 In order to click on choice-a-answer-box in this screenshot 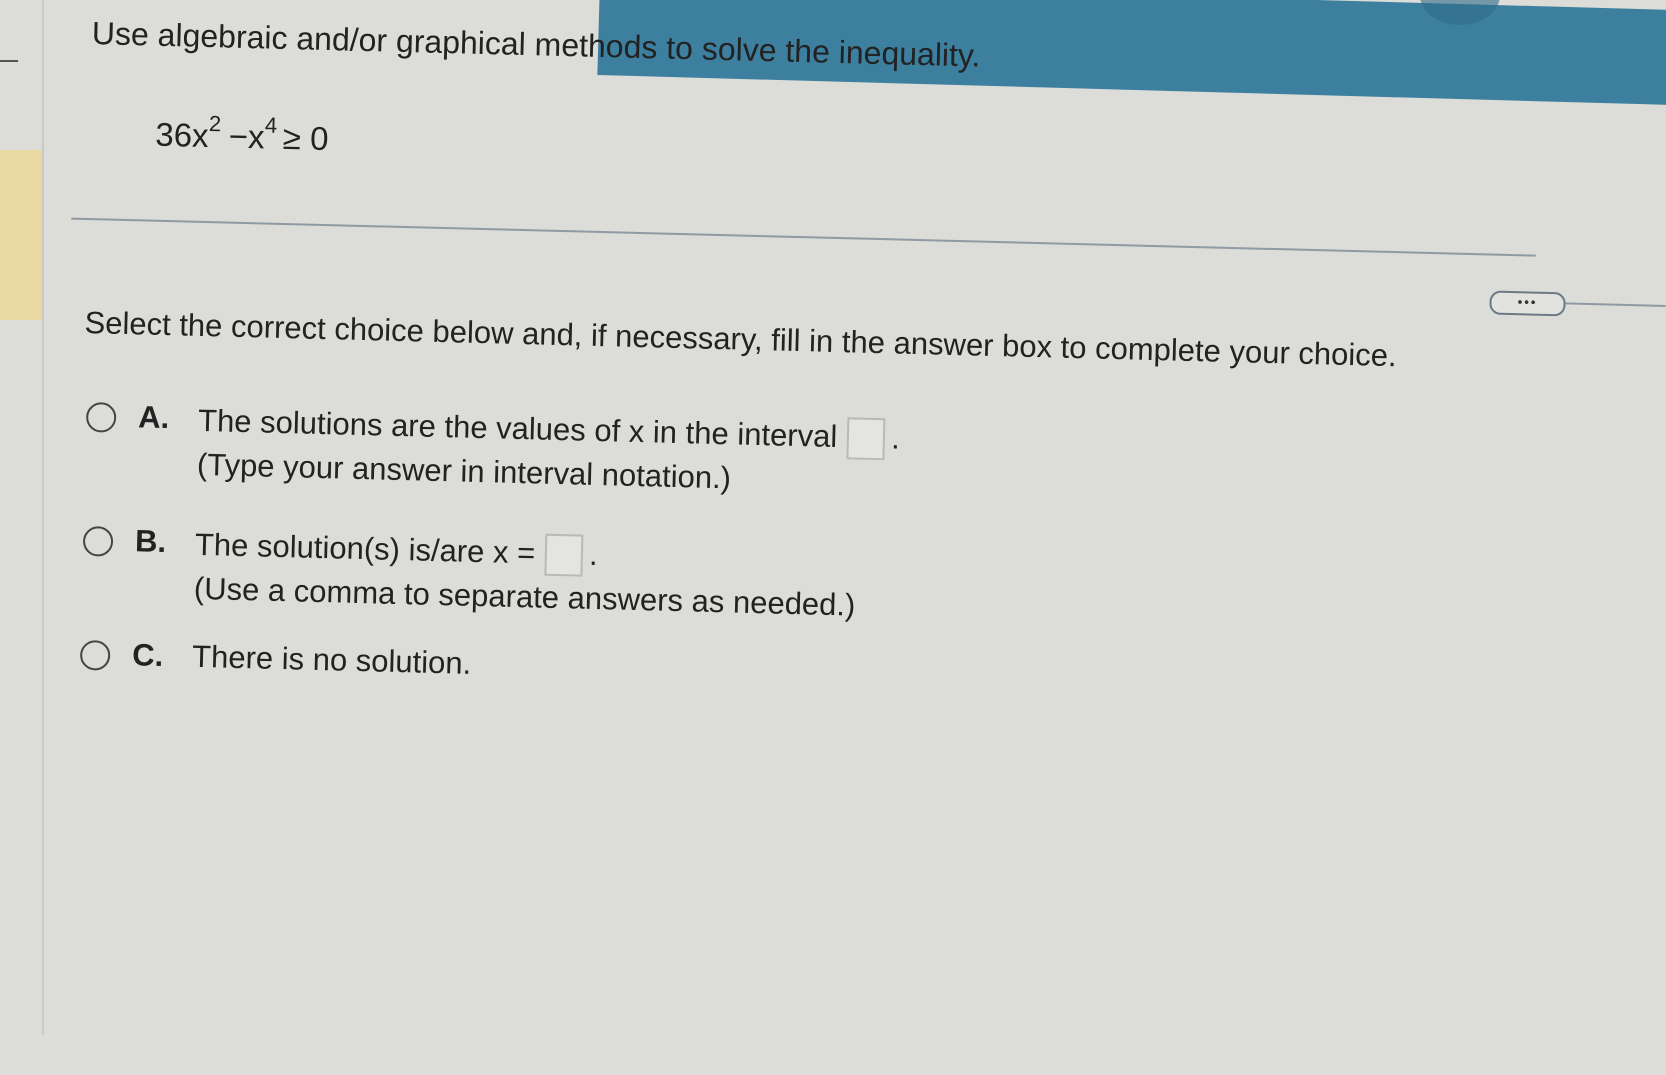, I will do `click(866, 439)`.